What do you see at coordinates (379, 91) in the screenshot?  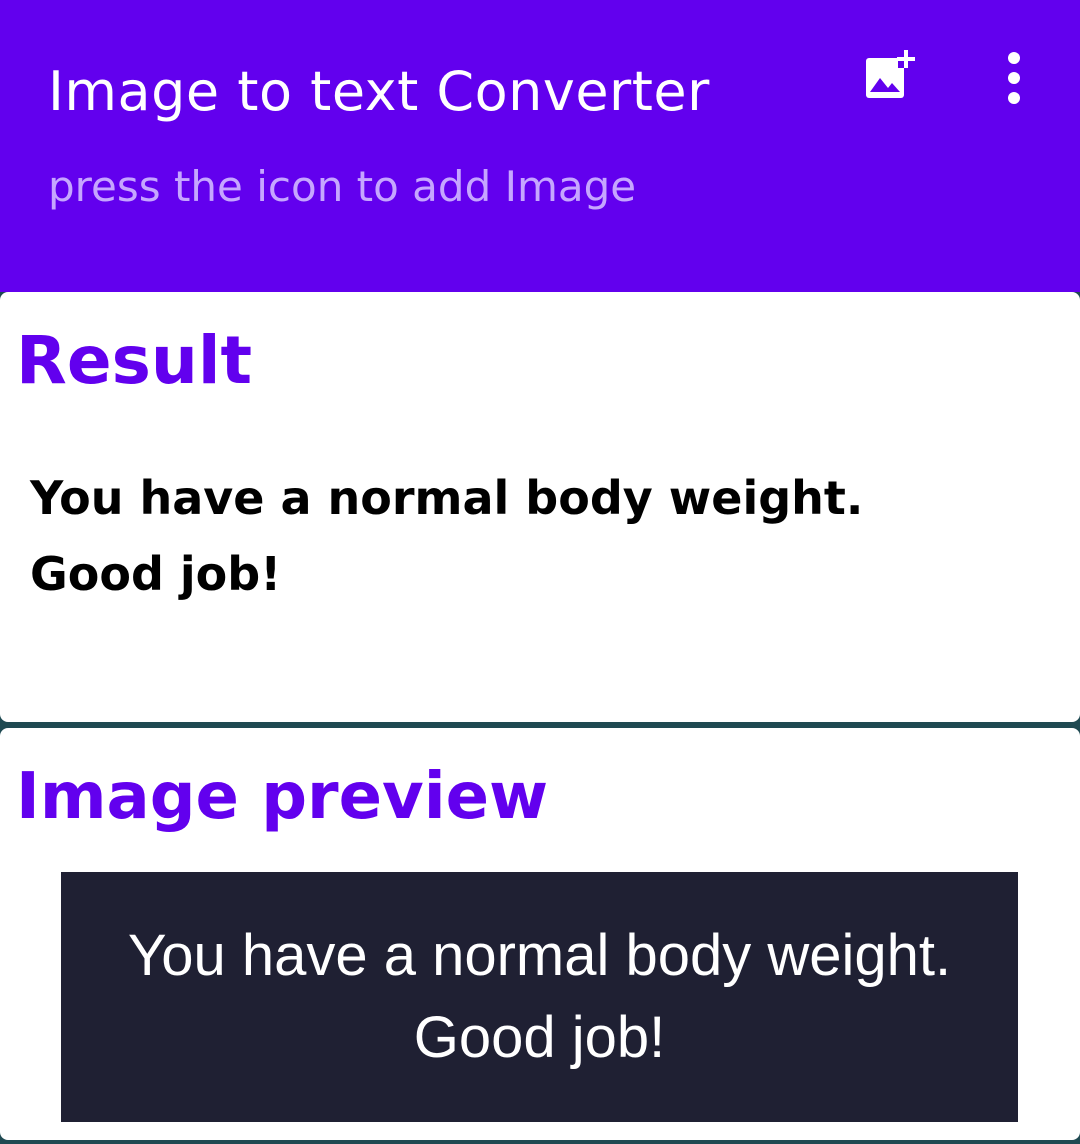 I see `app-title: Image to text Converter` at bounding box center [379, 91].